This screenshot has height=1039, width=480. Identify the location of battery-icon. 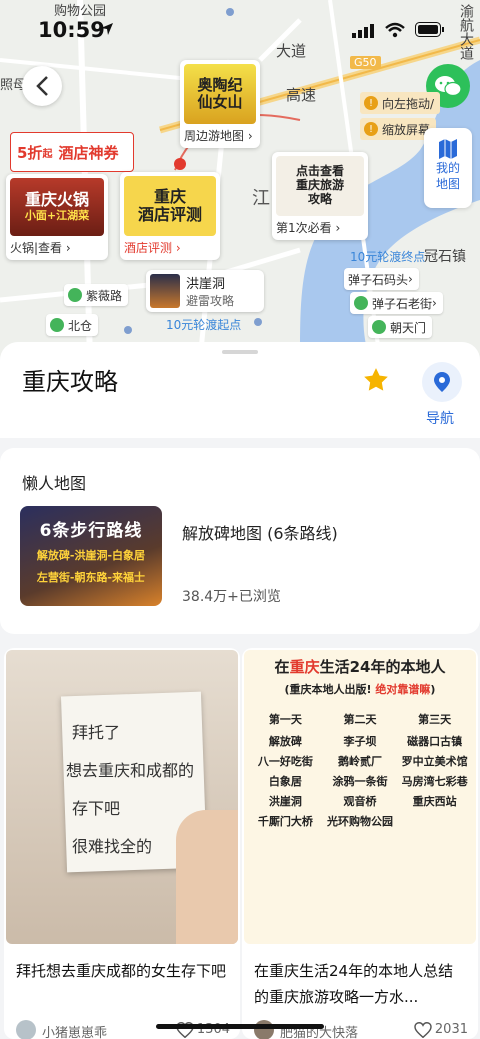
(429, 29).